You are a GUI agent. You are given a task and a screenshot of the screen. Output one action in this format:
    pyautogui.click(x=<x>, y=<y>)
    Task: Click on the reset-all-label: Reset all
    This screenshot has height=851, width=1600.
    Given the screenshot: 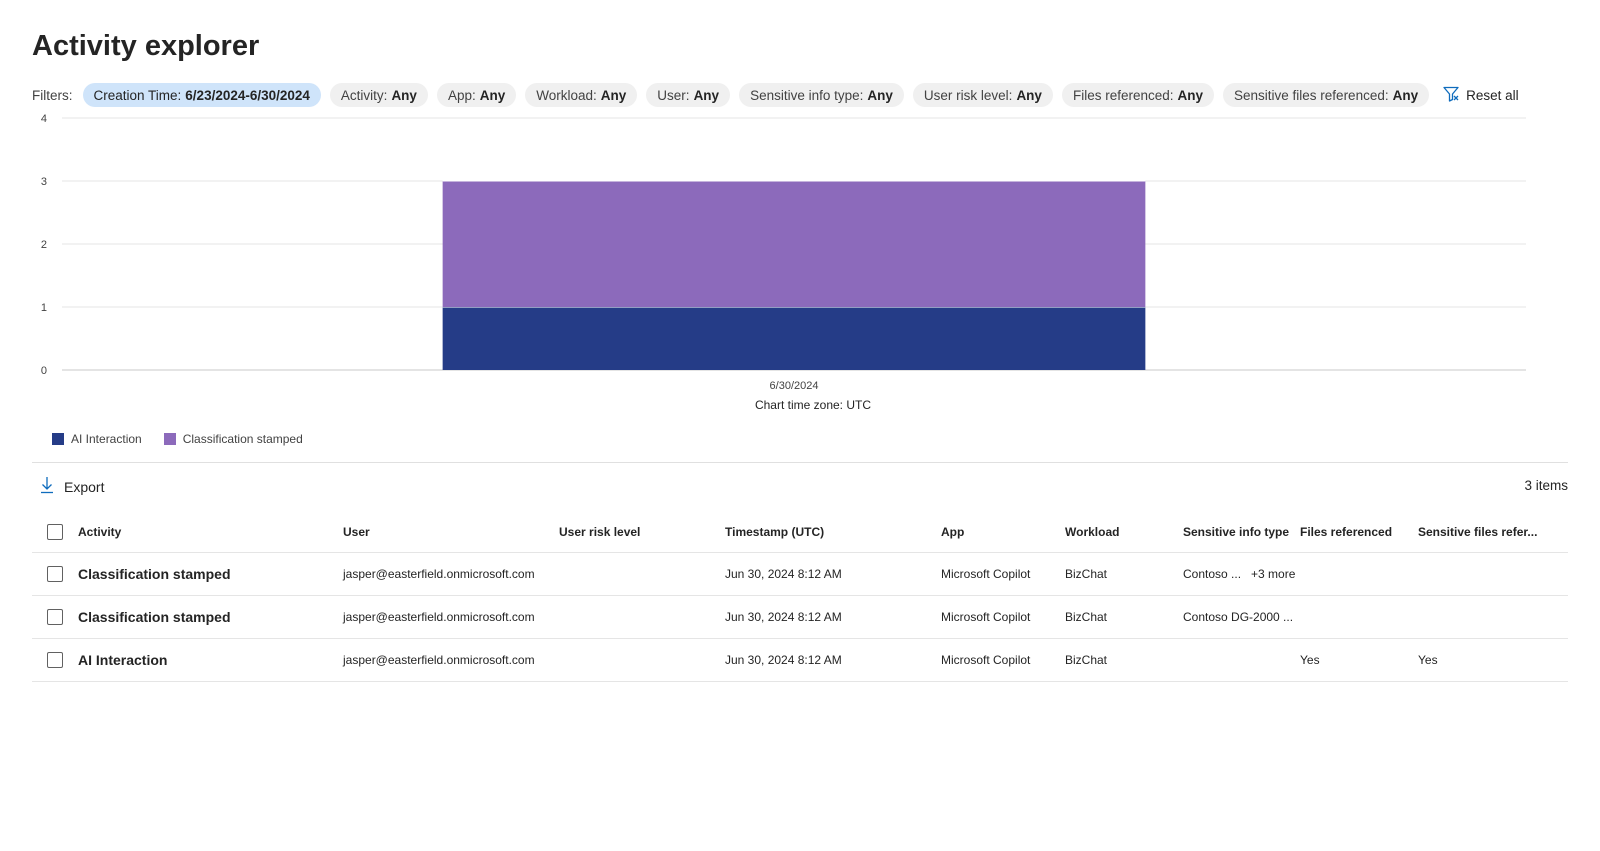 What is the action you would take?
    pyautogui.click(x=1492, y=95)
    